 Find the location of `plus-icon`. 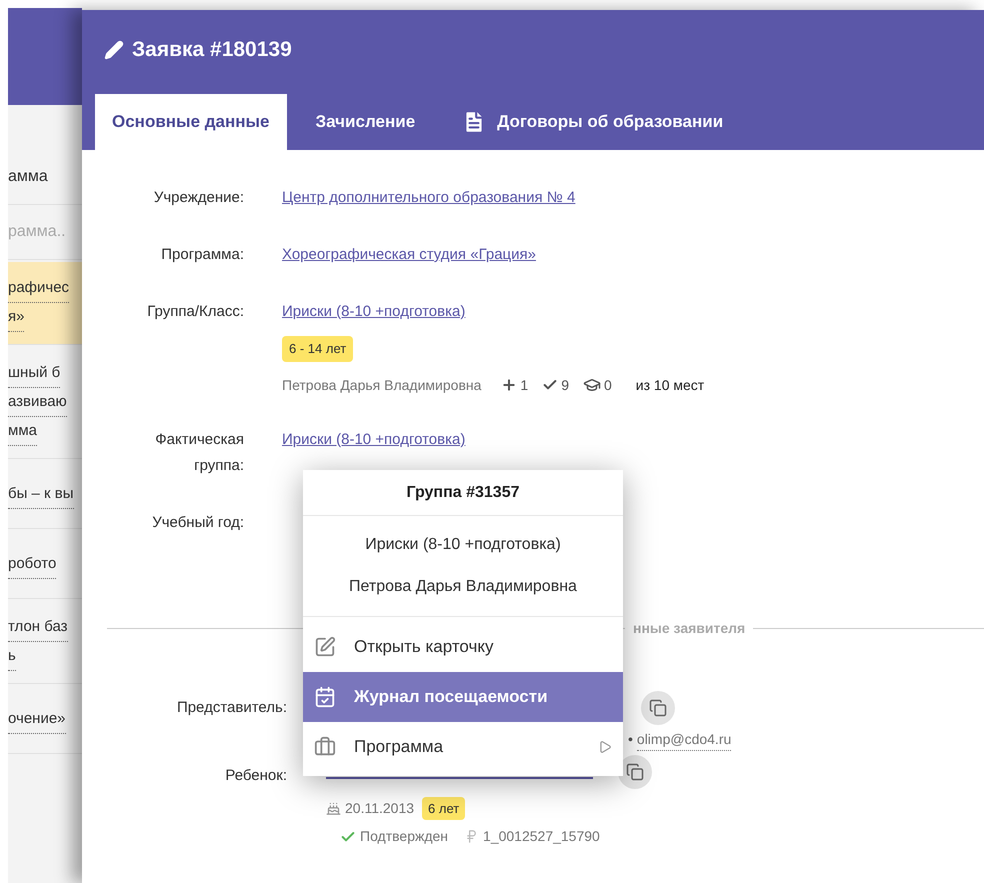

plus-icon is located at coordinates (509, 385).